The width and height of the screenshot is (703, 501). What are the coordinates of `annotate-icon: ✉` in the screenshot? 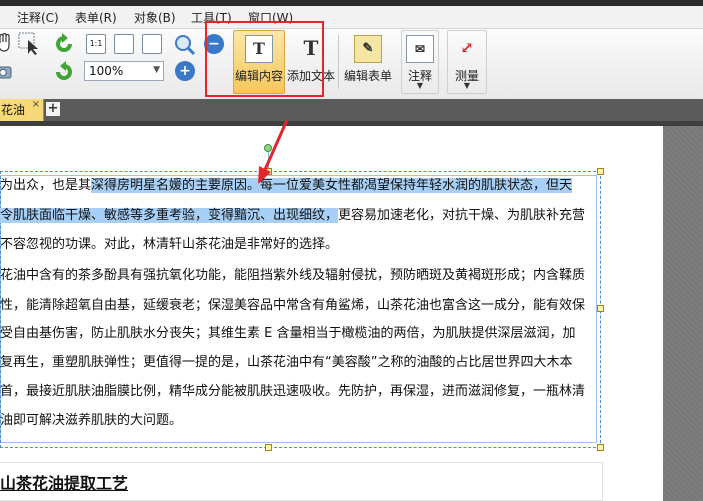 It's located at (420, 49).